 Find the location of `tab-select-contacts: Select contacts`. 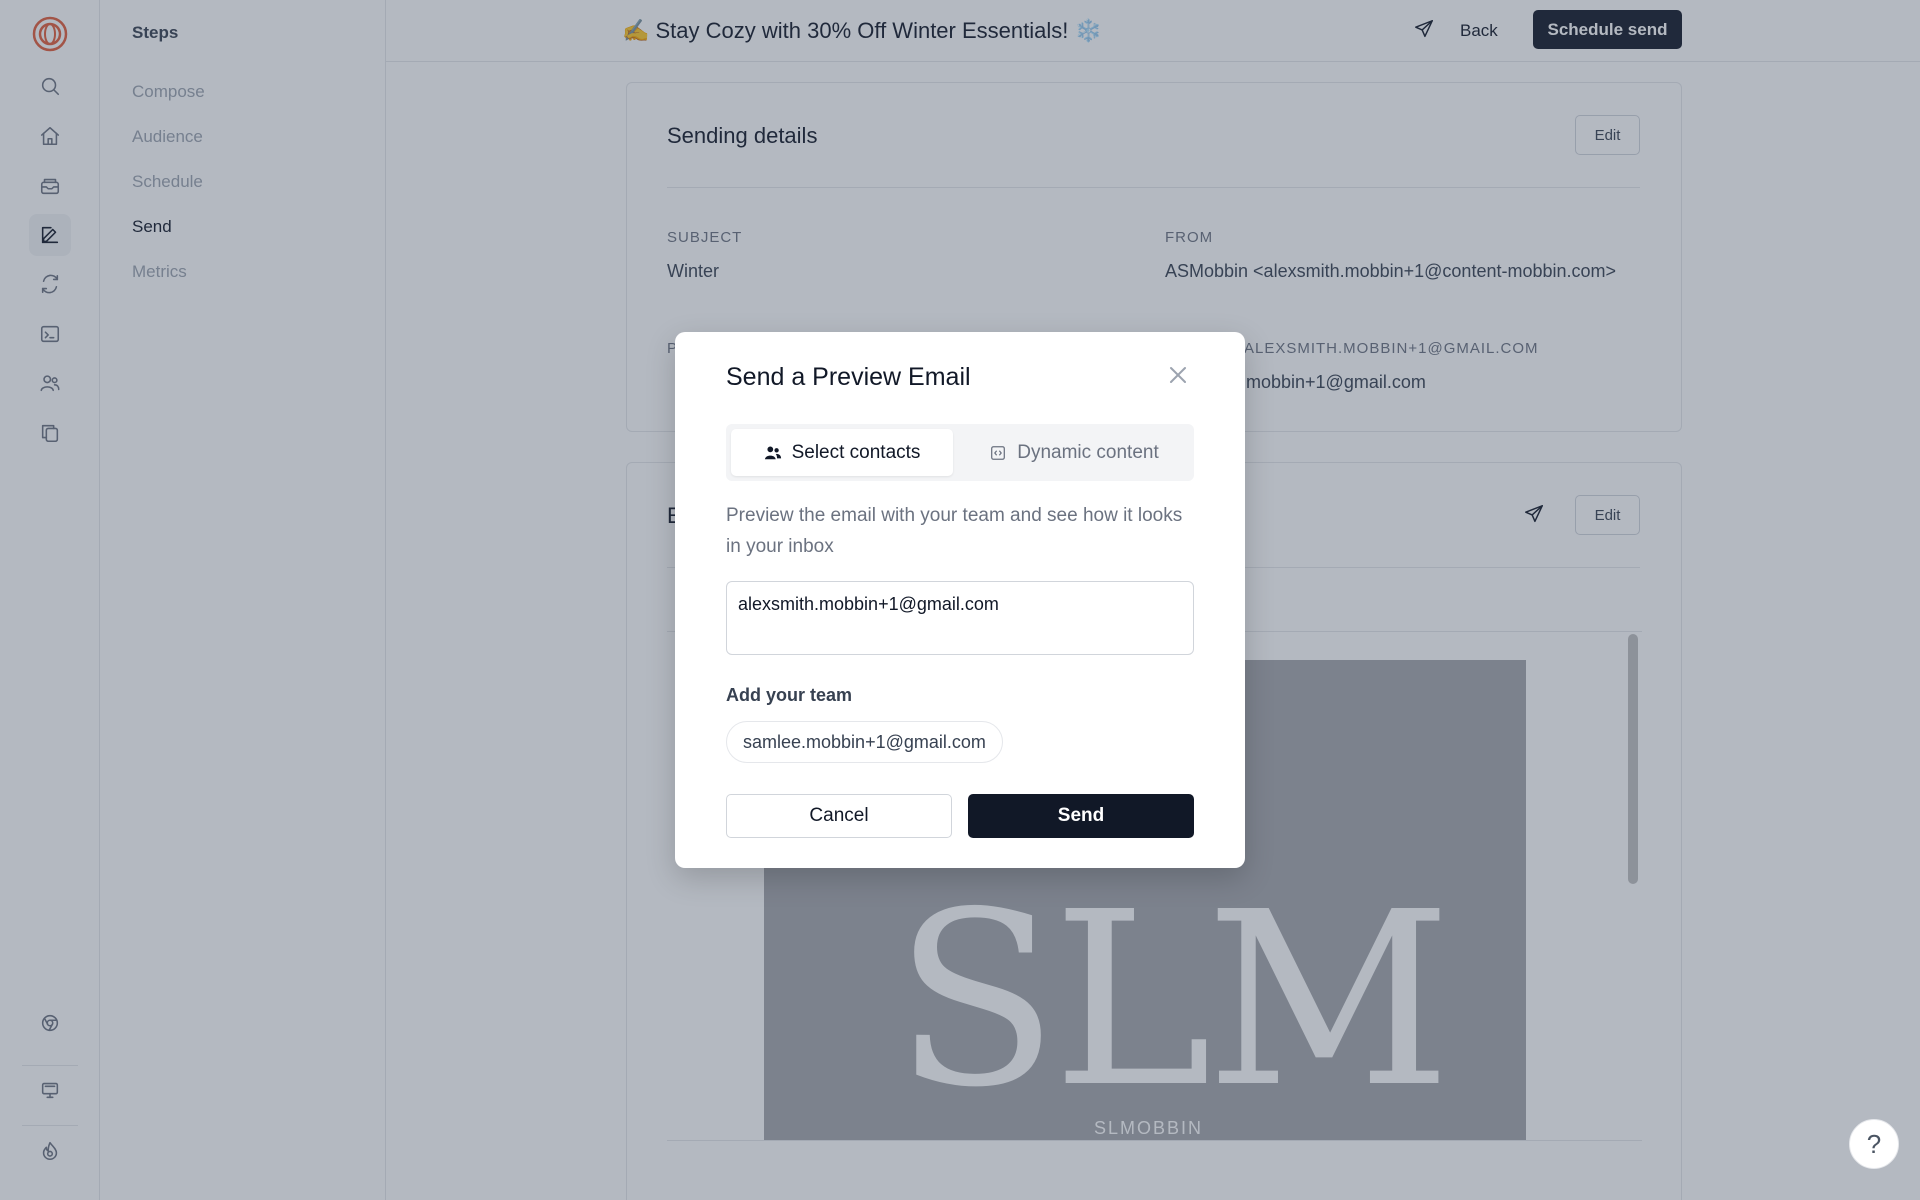

tab-select-contacts: Select contacts is located at coordinates (842, 452).